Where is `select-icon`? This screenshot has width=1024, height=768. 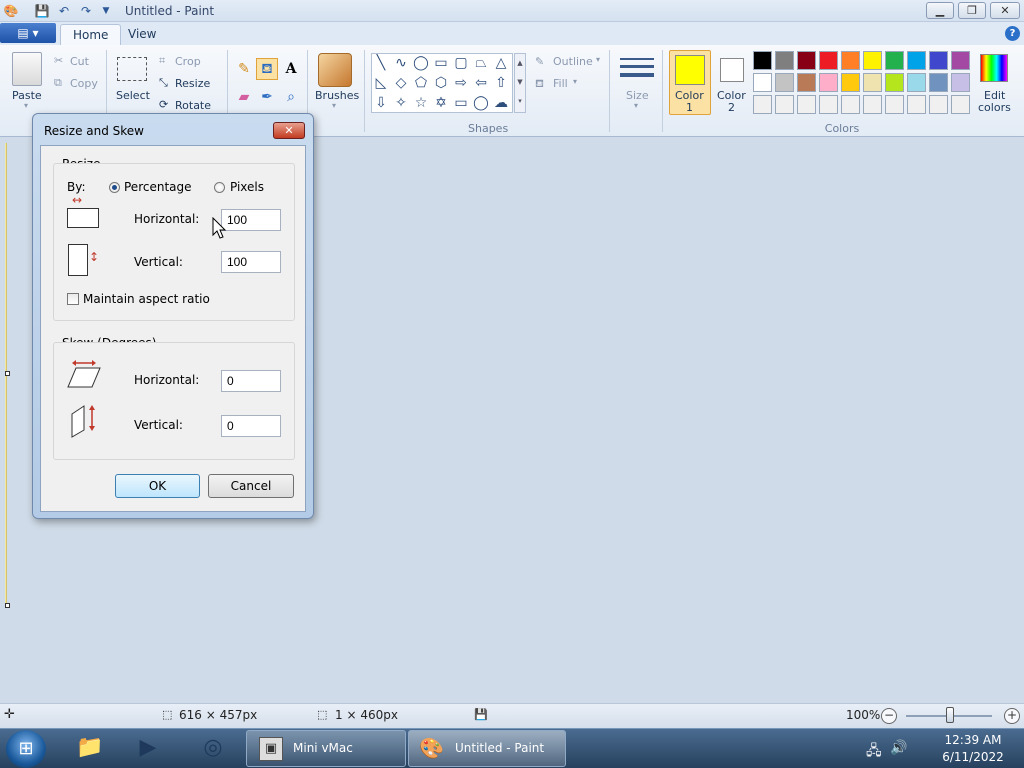
select-icon is located at coordinates (132, 69).